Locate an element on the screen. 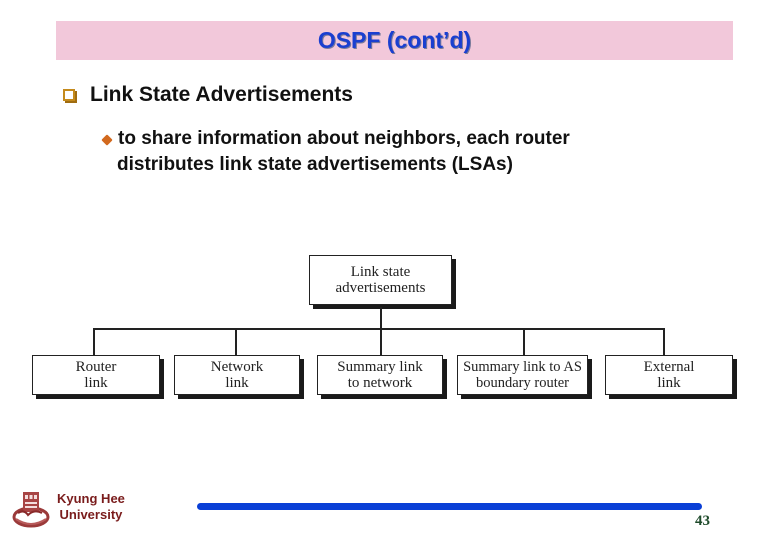 This screenshot has height=540, width=780. child-box-line2: boundary router is located at coordinates (522, 383).